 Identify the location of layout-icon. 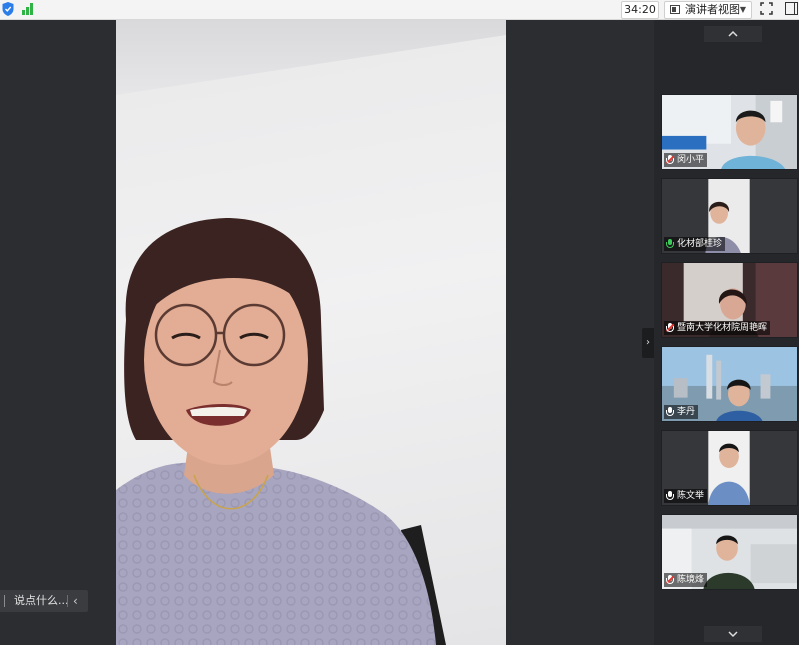
(675, 9).